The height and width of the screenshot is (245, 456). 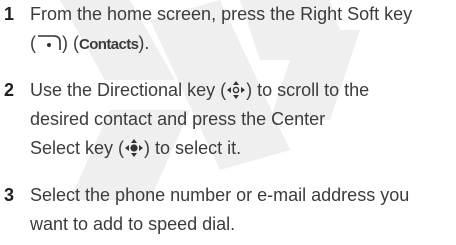 What do you see at coordinates (9, 195) in the screenshot?
I see `step-number: 3` at bounding box center [9, 195].